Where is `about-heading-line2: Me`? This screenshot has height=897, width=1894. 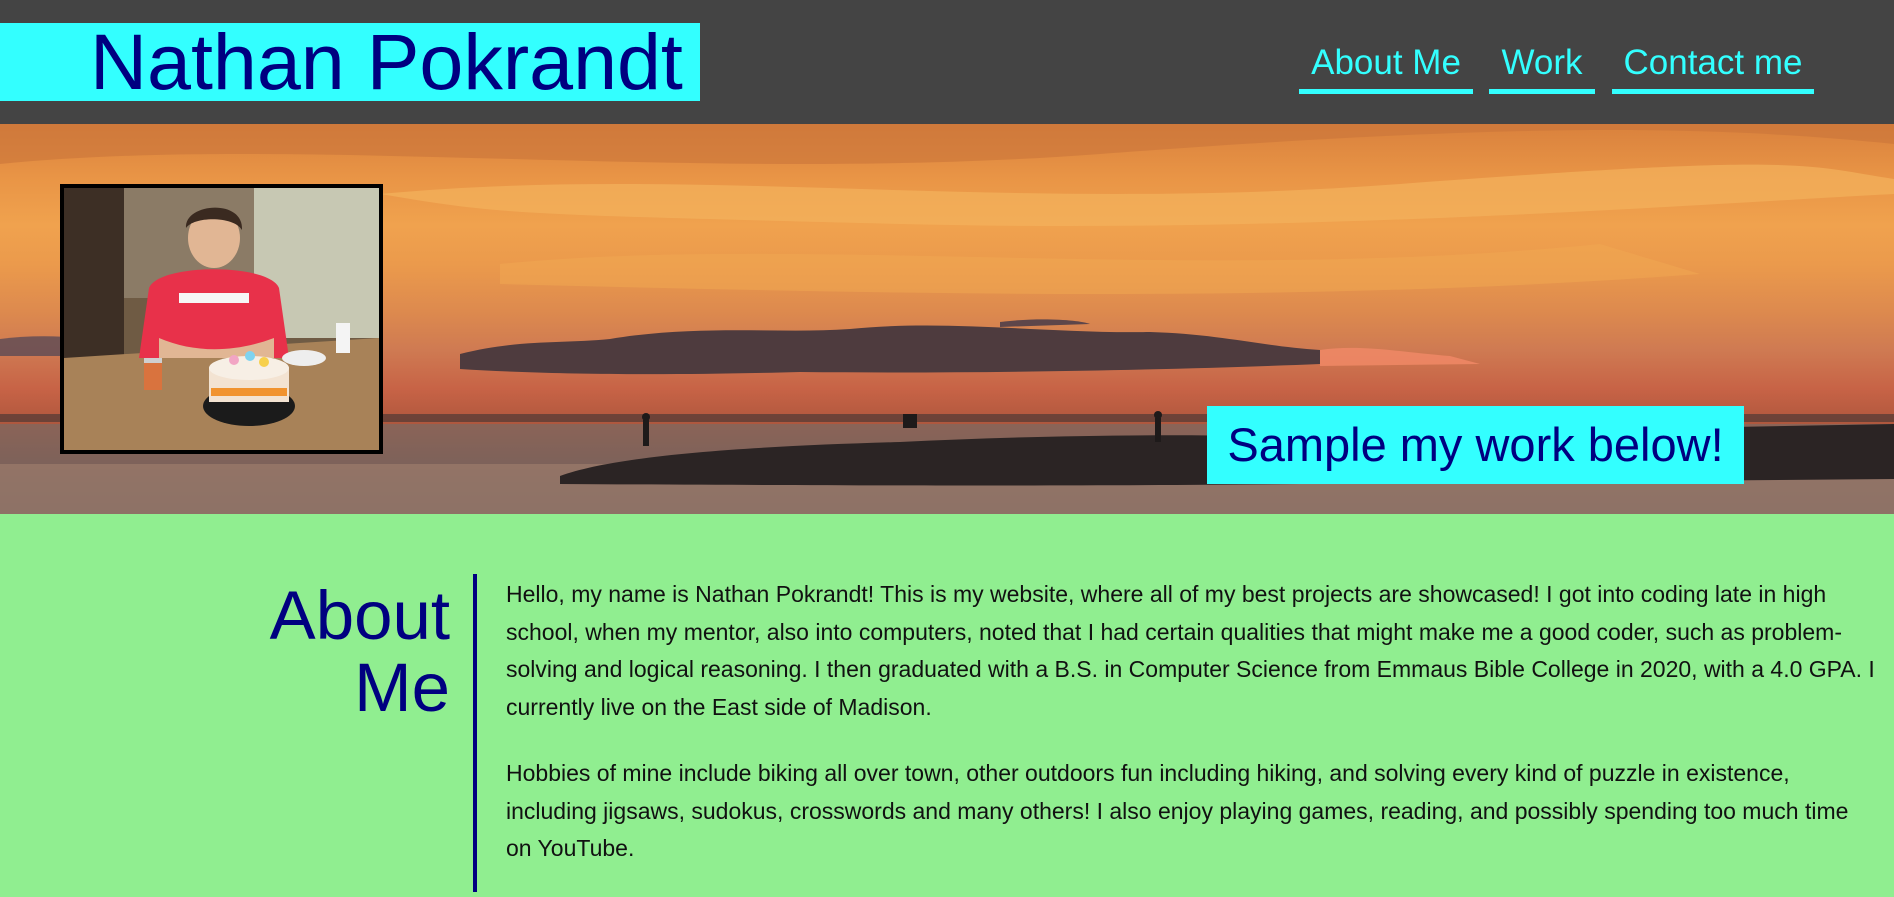 about-heading-line2: Me is located at coordinates (402, 687).